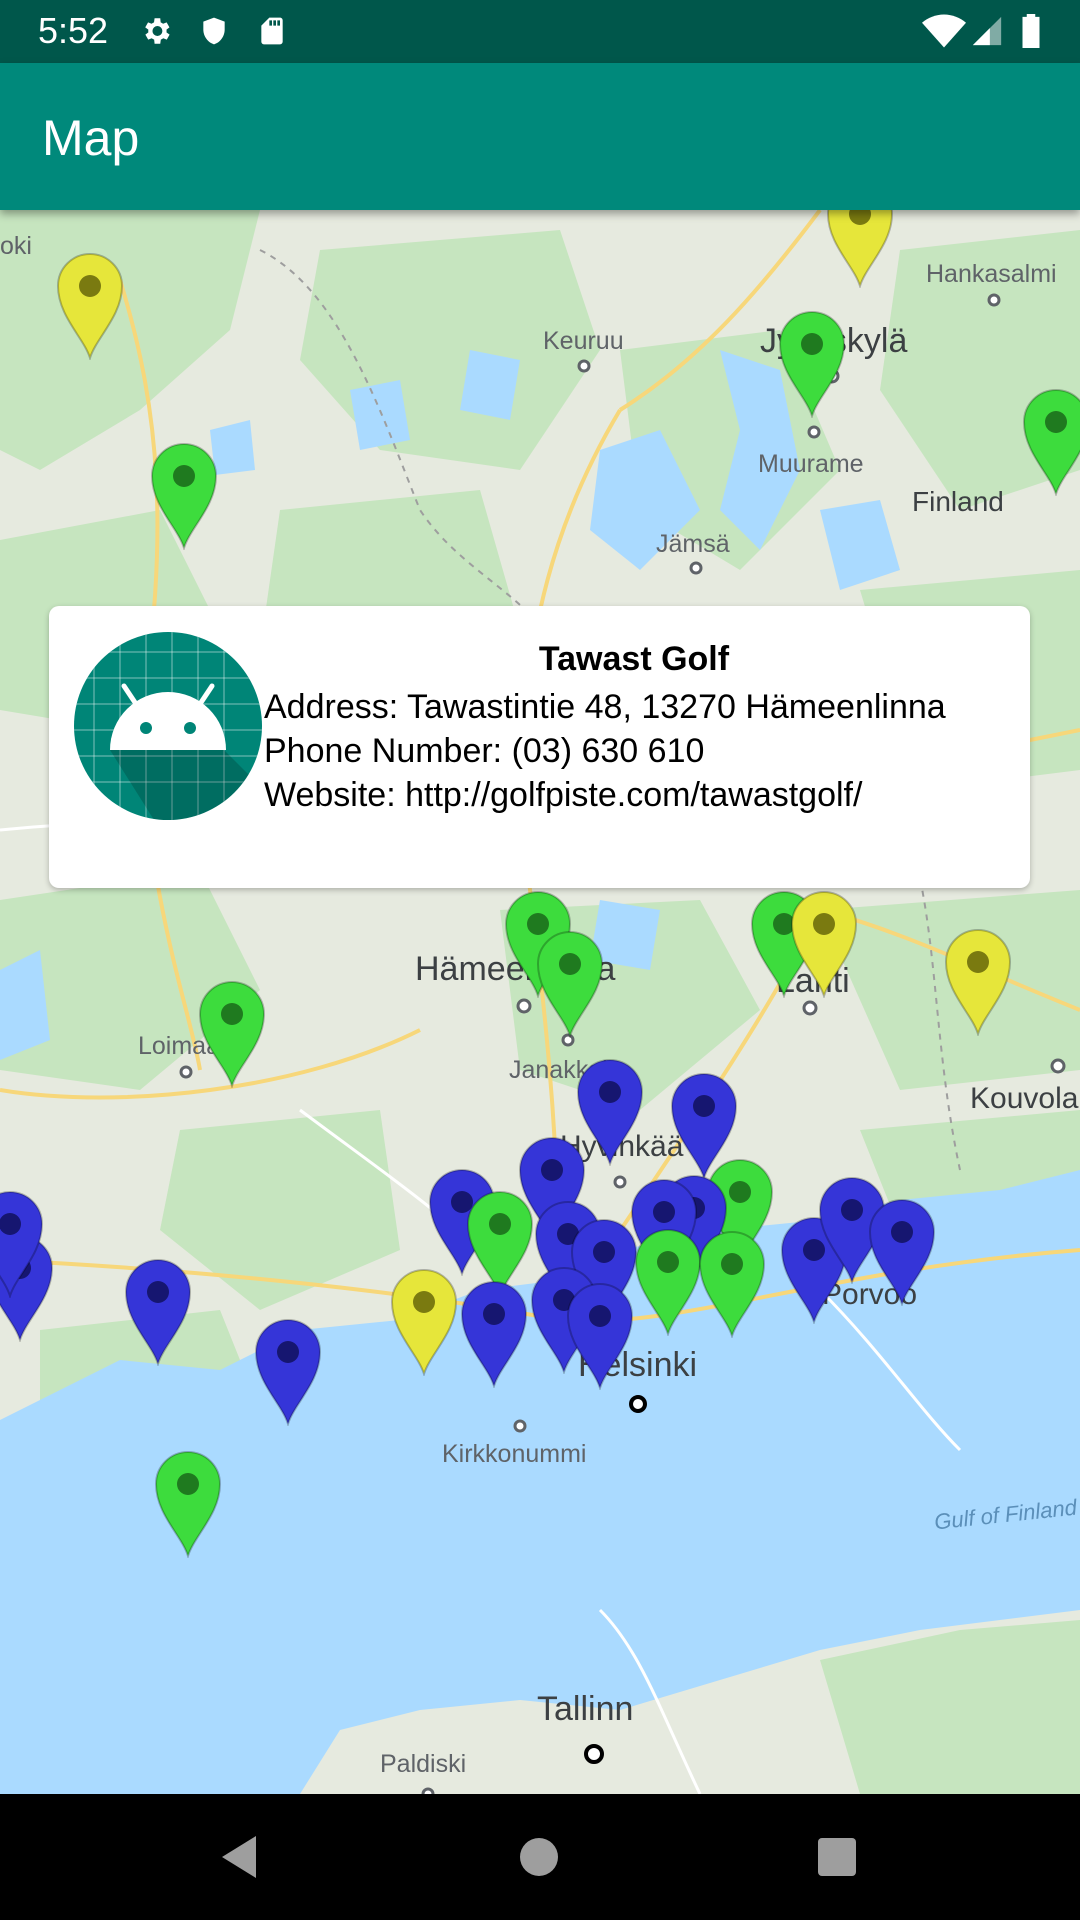  Describe the element at coordinates (693, 544) in the screenshot. I see `place-label: Jämsä` at that location.